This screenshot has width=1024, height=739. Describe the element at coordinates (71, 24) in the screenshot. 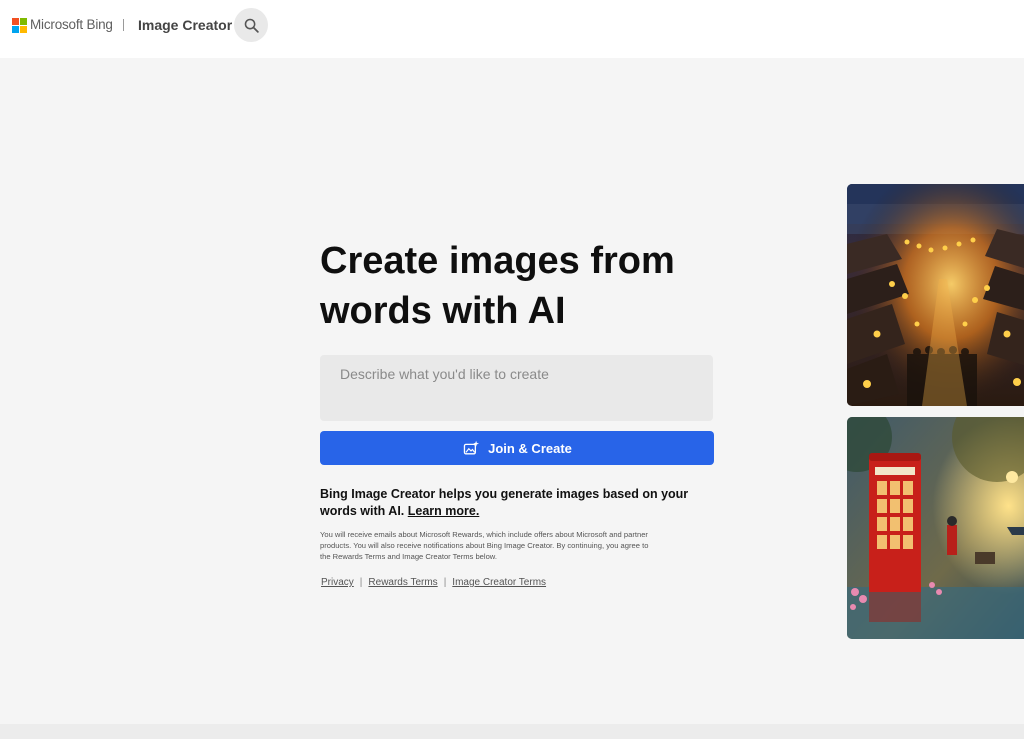

I see `bing-brand-link: Microsoft Bing` at that location.